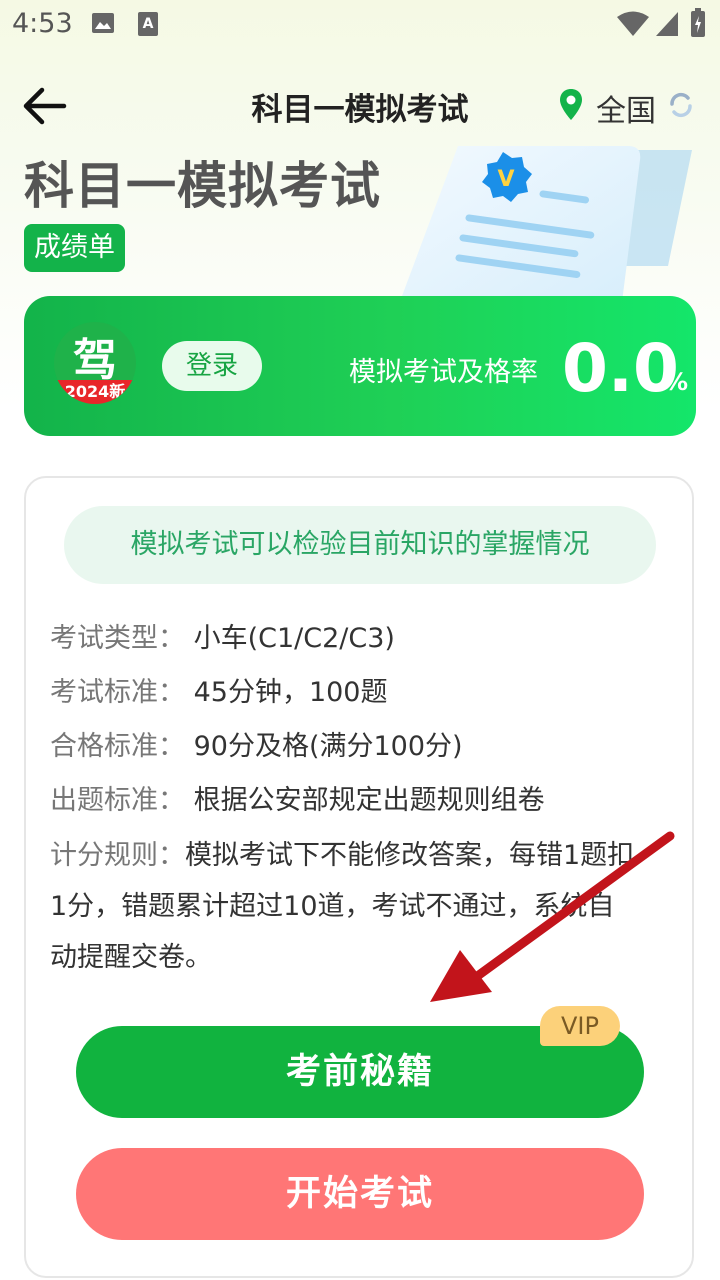  I want to click on logo-year-band: 2024新, so click(95, 392).